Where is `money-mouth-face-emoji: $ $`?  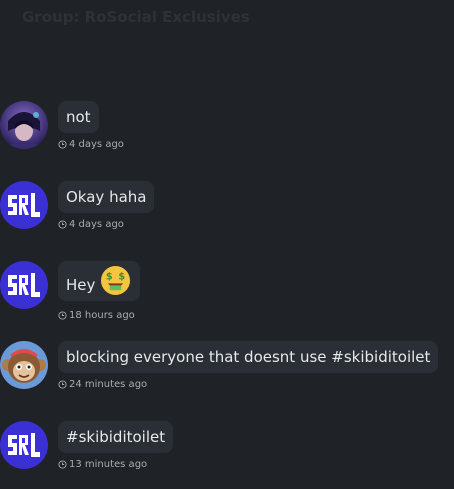
money-mouth-face-emoji: $ $ is located at coordinates (115, 280).